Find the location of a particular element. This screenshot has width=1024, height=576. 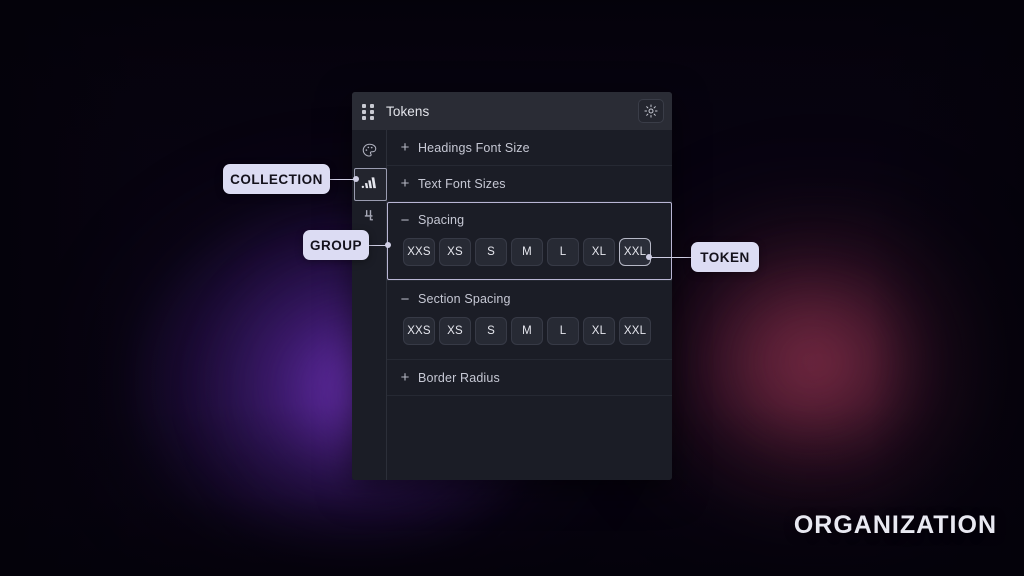

connector-dot-group is located at coordinates (388, 245).